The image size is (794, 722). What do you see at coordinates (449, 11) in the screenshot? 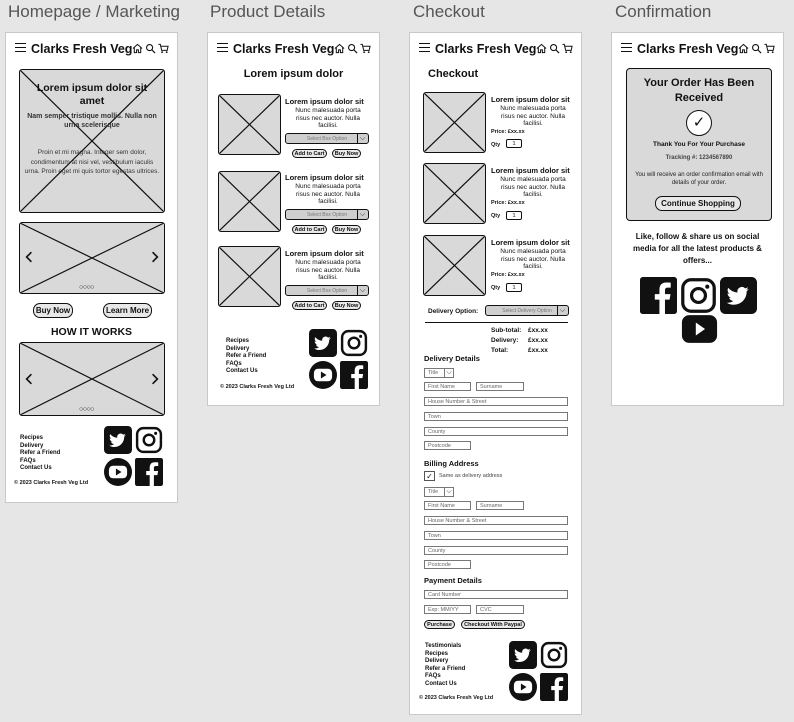
I see `label-checkout: Checkout` at bounding box center [449, 11].